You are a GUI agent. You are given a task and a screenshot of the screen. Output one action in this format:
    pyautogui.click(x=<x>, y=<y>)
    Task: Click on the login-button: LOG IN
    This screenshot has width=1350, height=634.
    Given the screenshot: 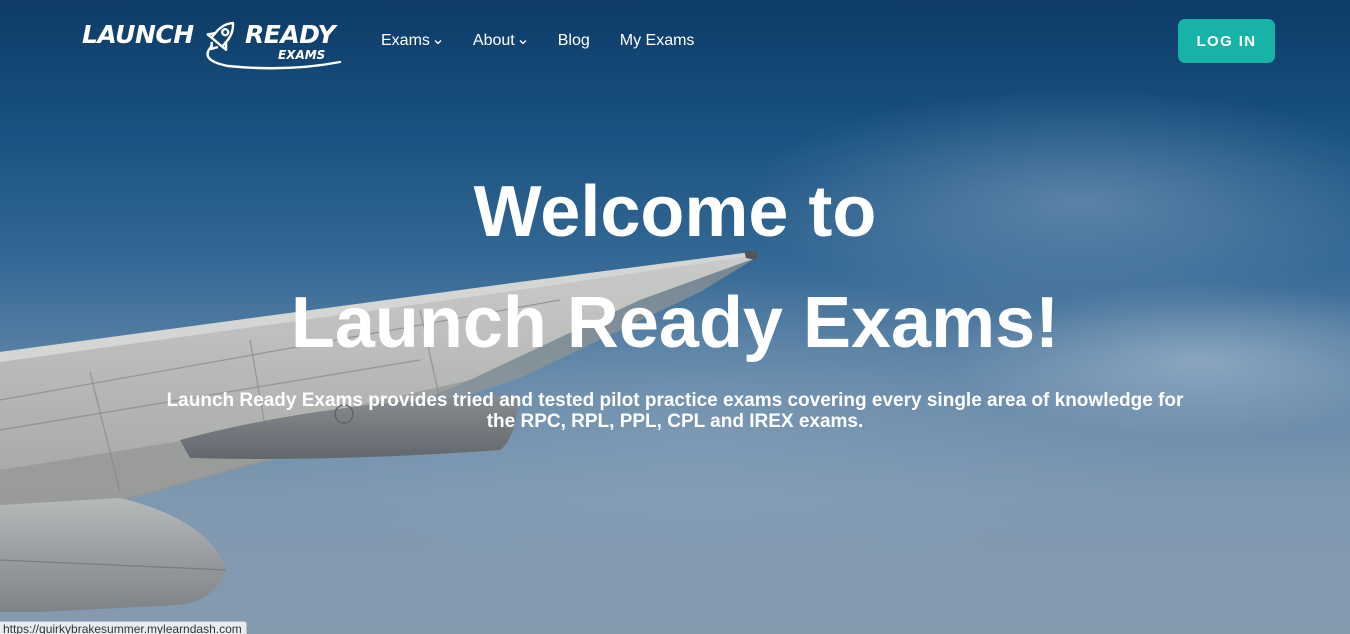 What is the action you would take?
    pyautogui.click(x=1226, y=41)
    